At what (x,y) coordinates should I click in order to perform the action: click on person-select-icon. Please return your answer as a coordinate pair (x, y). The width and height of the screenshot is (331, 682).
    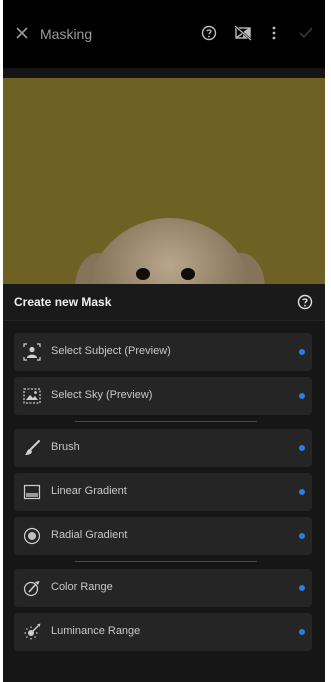
    Looking at the image, I should click on (32, 352).